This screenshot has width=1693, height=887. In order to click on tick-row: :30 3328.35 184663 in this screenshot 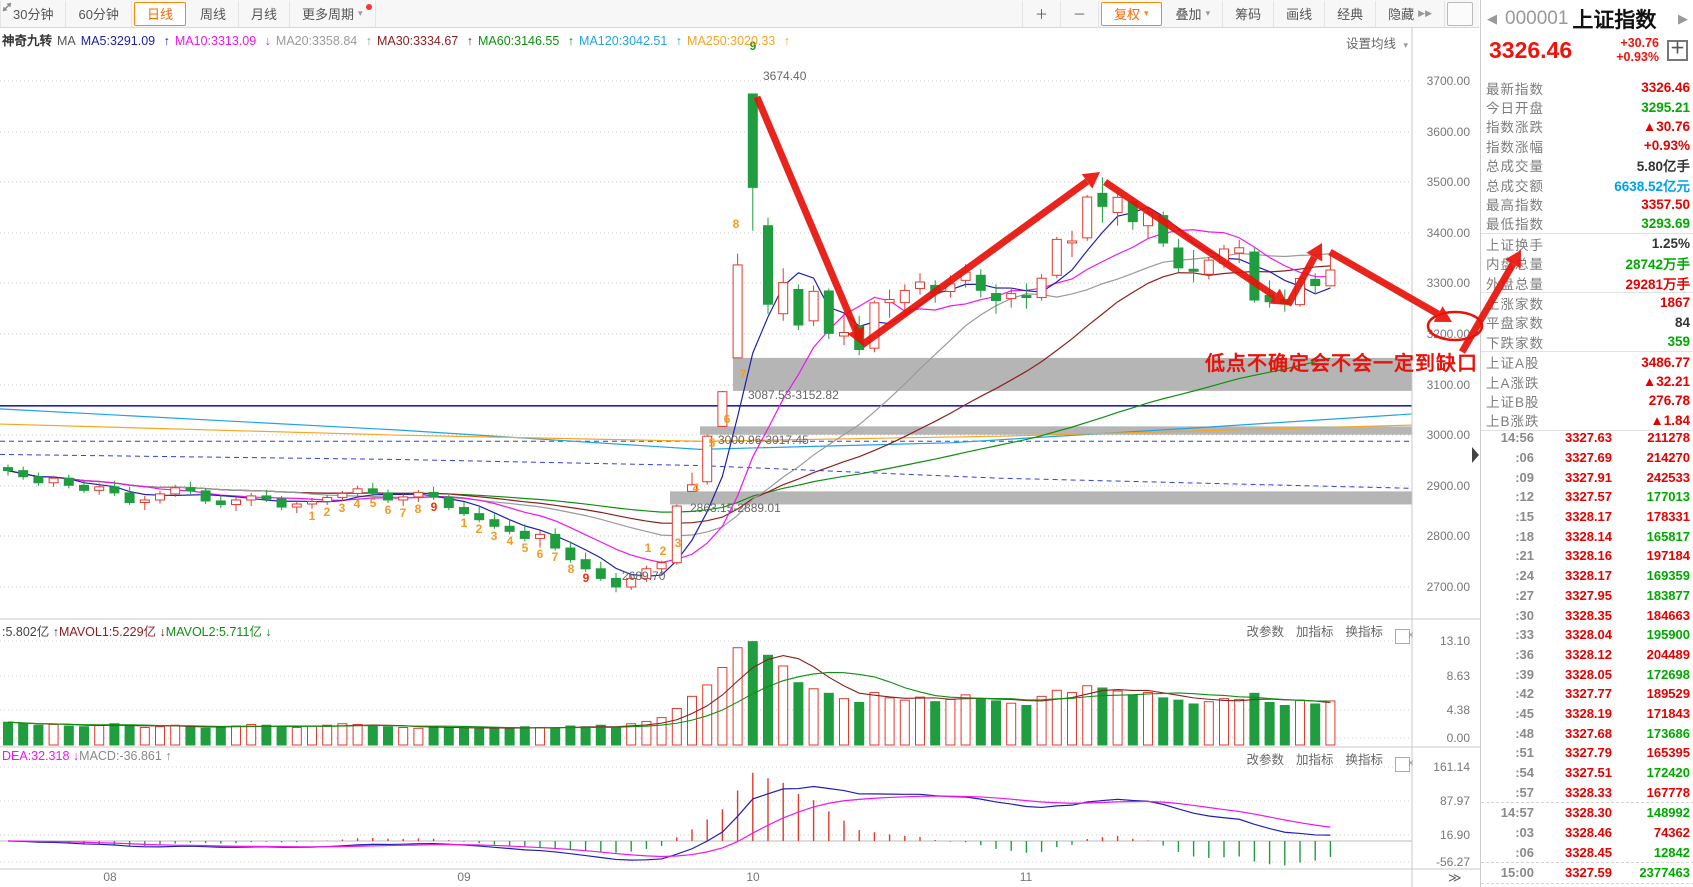, I will do `click(1587, 615)`.